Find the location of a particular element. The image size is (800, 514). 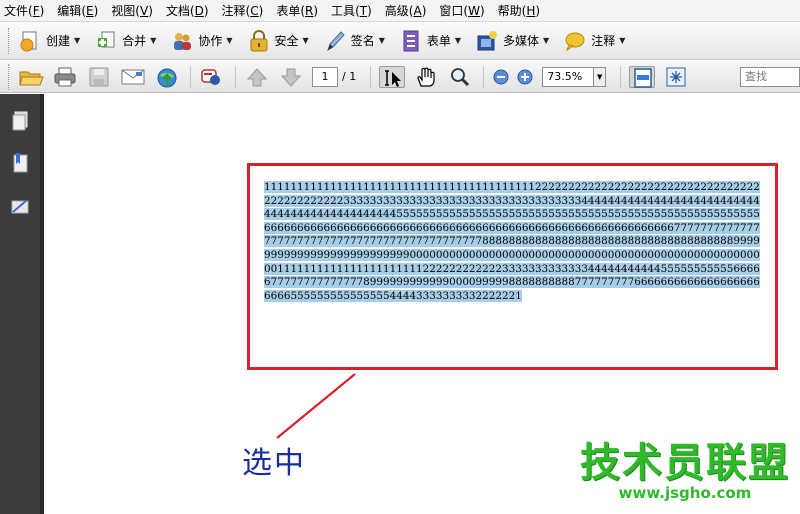

callout-pointer-line is located at coordinates (316, 406).